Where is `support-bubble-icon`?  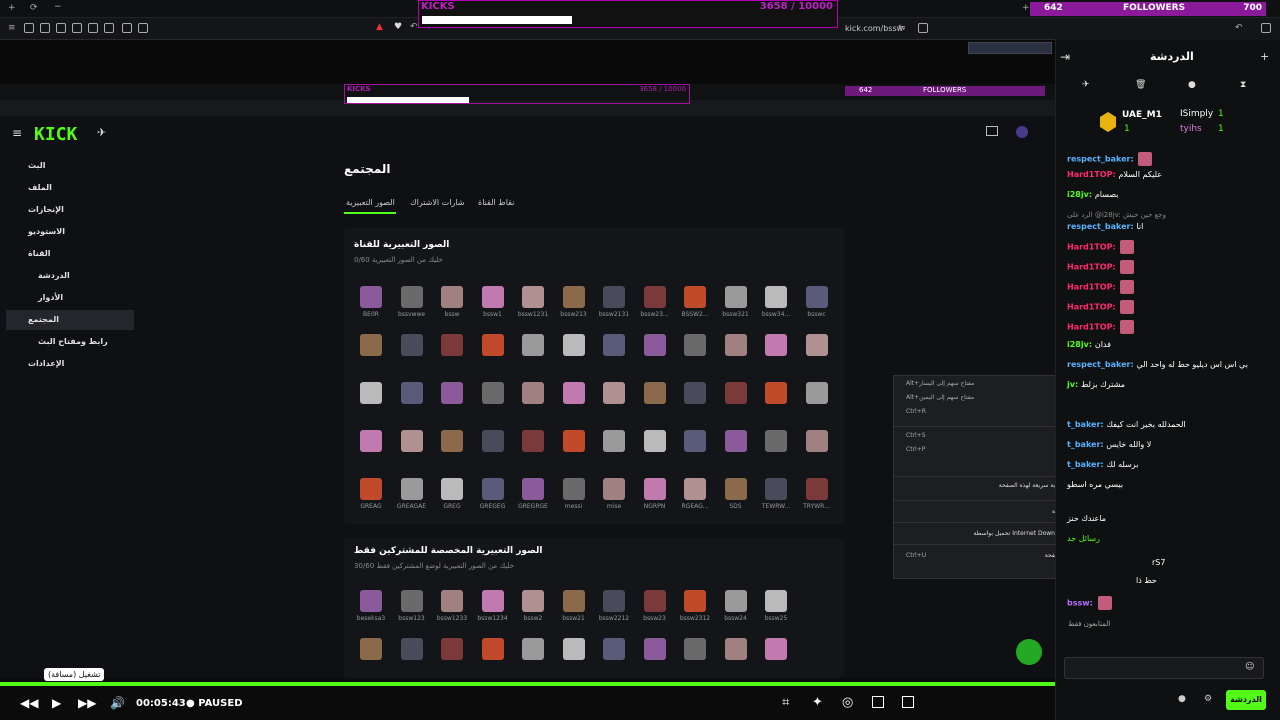
support-bubble-icon is located at coordinates (1029, 652).